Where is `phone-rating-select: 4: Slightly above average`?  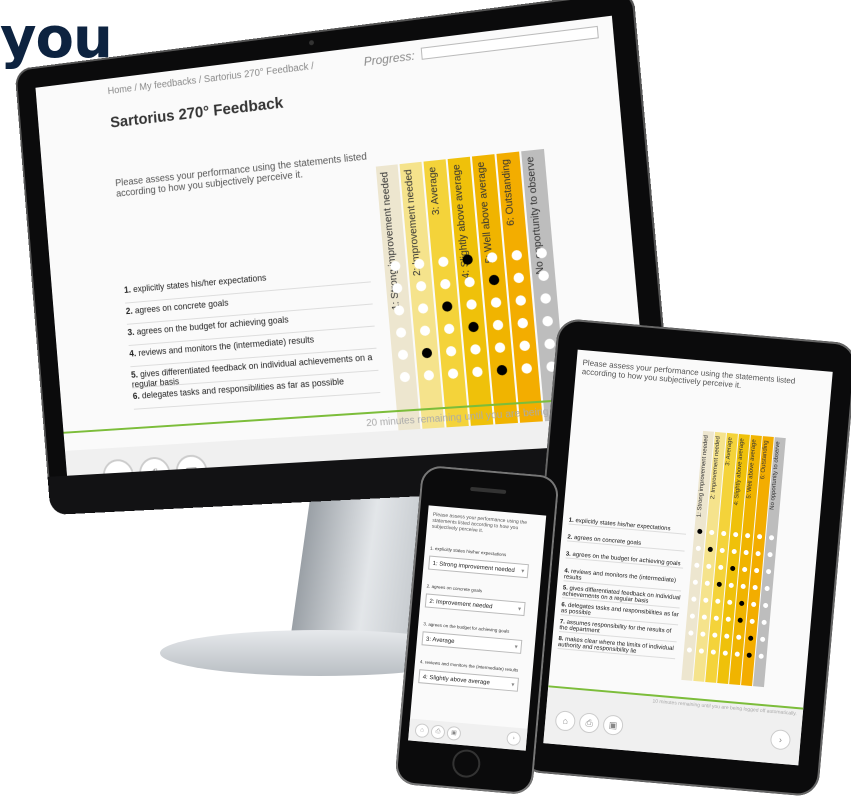 phone-rating-select: 4: Slightly above average is located at coordinates (468, 680).